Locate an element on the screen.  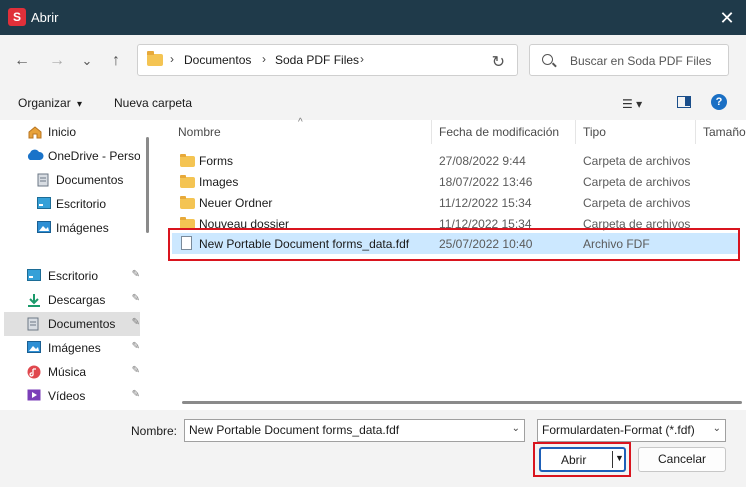
new-folder-button: Nueva carpeta is located at coordinates (153, 103).